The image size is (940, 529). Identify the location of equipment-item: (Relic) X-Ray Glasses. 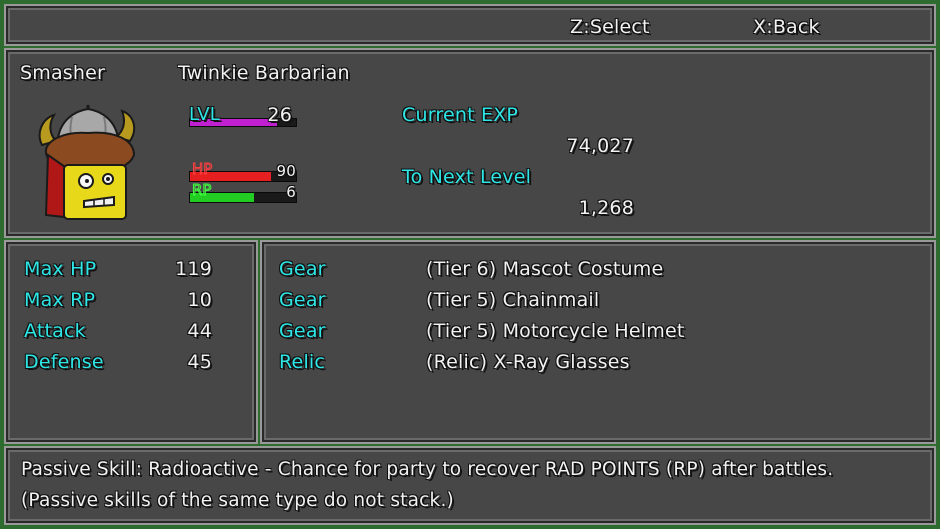
(528, 362).